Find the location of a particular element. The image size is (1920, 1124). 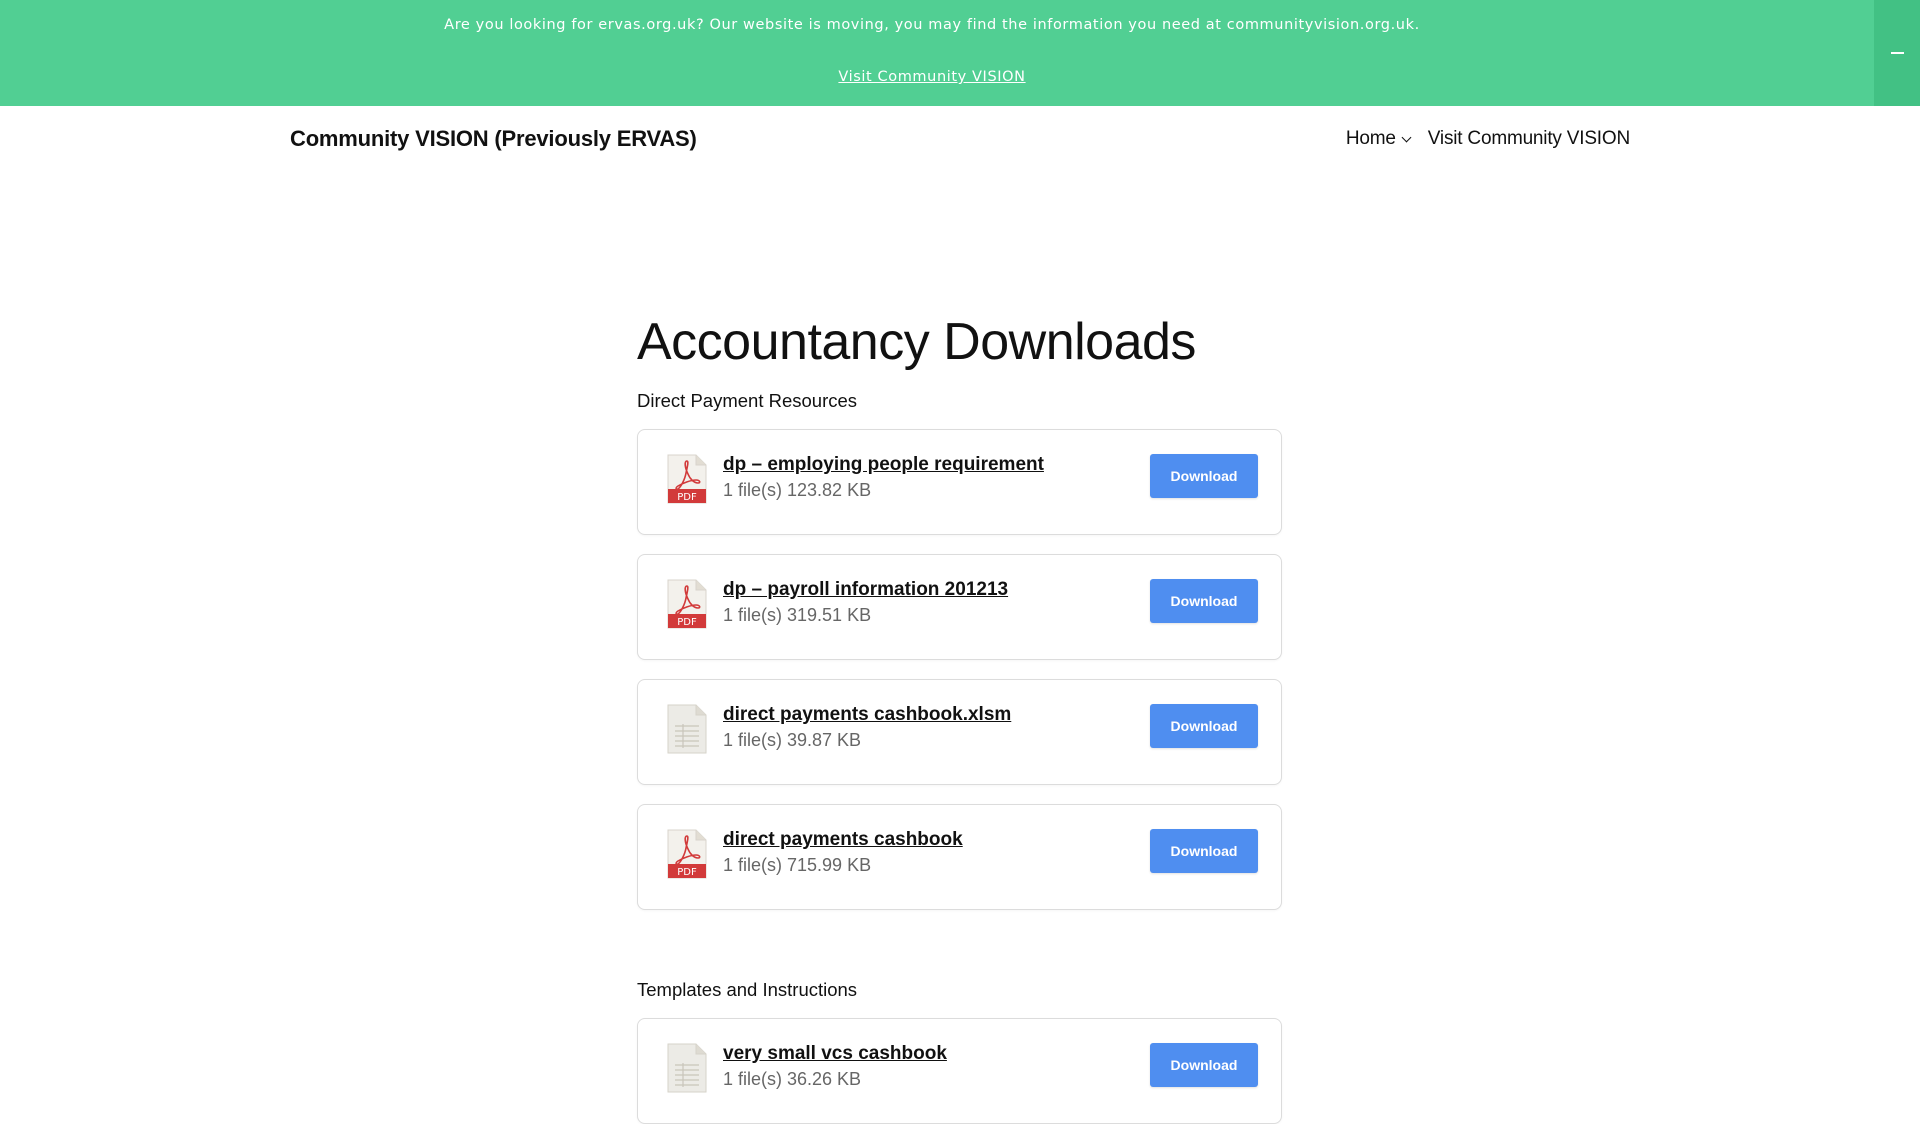

file-meta: 1 file(s) 319.51 KB is located at coordinates (797, 615).